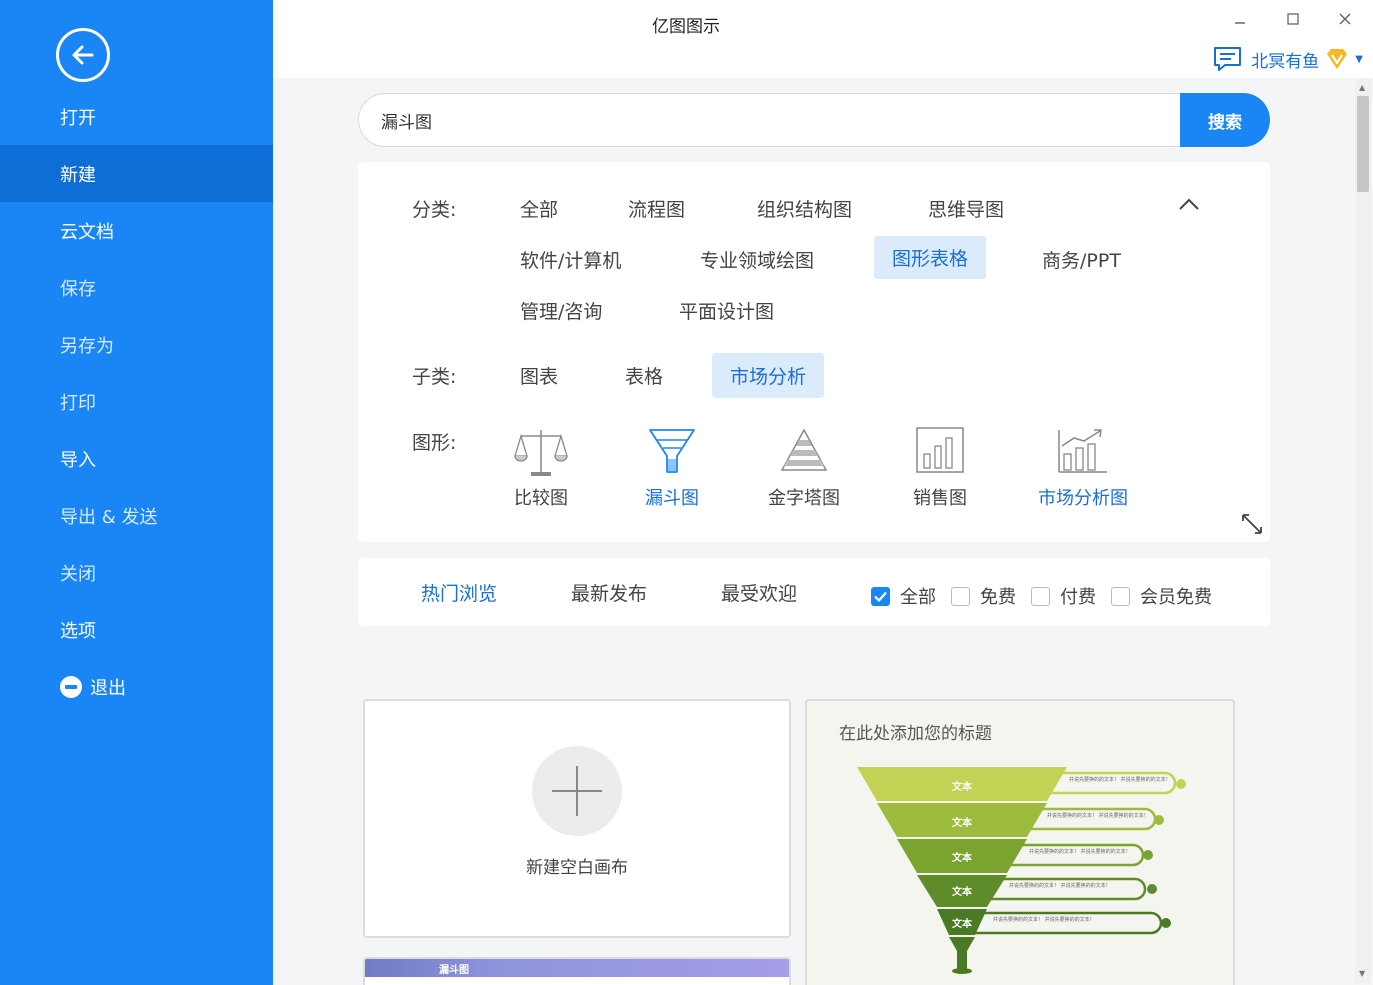 The height and width of the screenshot is (985, 1373). I want to click on shape-pyramid: 金字塔图, so click(804, 468).